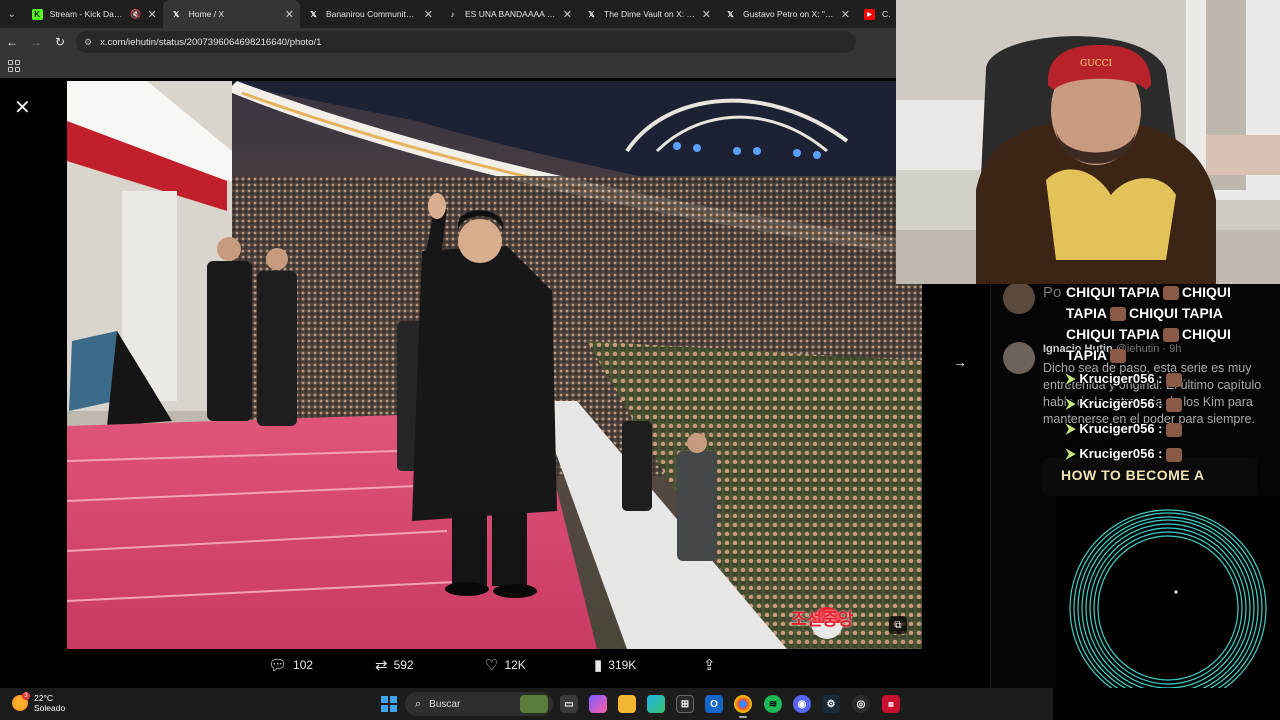  What do you see at coordinates (448, 67) in the screenshot?
I see `bookmarks-bar` at bounding box center [448, 67].